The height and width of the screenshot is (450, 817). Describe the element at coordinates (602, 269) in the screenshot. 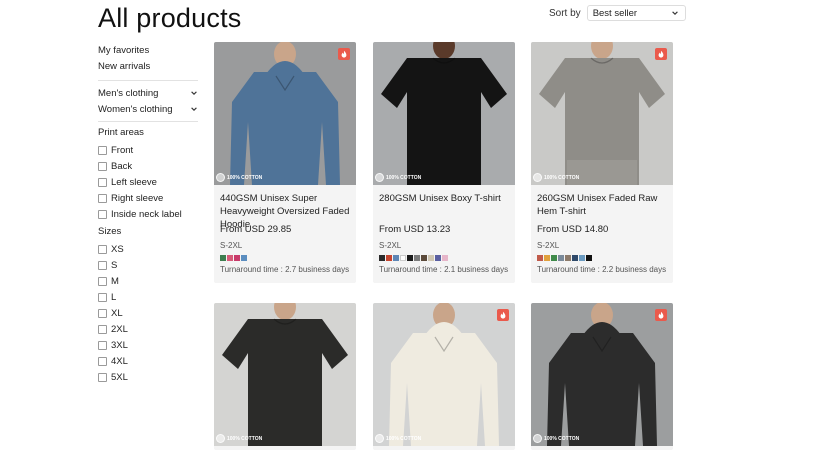

I see `turnaround-time: Turnaround time : 2.2 business days` at that location.